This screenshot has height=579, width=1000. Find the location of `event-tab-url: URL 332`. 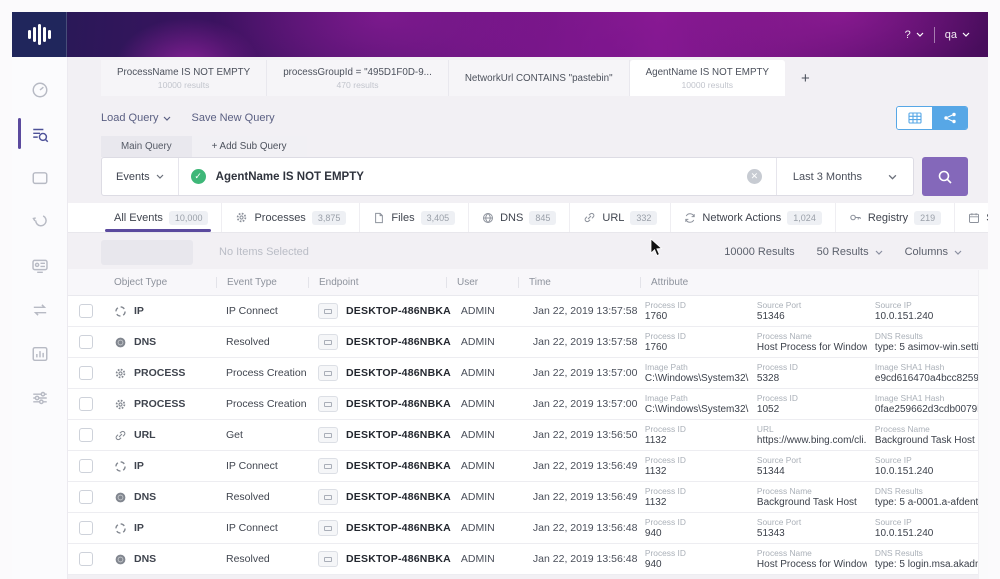

event-tab-url: URL 332 is located at coordinates (621, 217).